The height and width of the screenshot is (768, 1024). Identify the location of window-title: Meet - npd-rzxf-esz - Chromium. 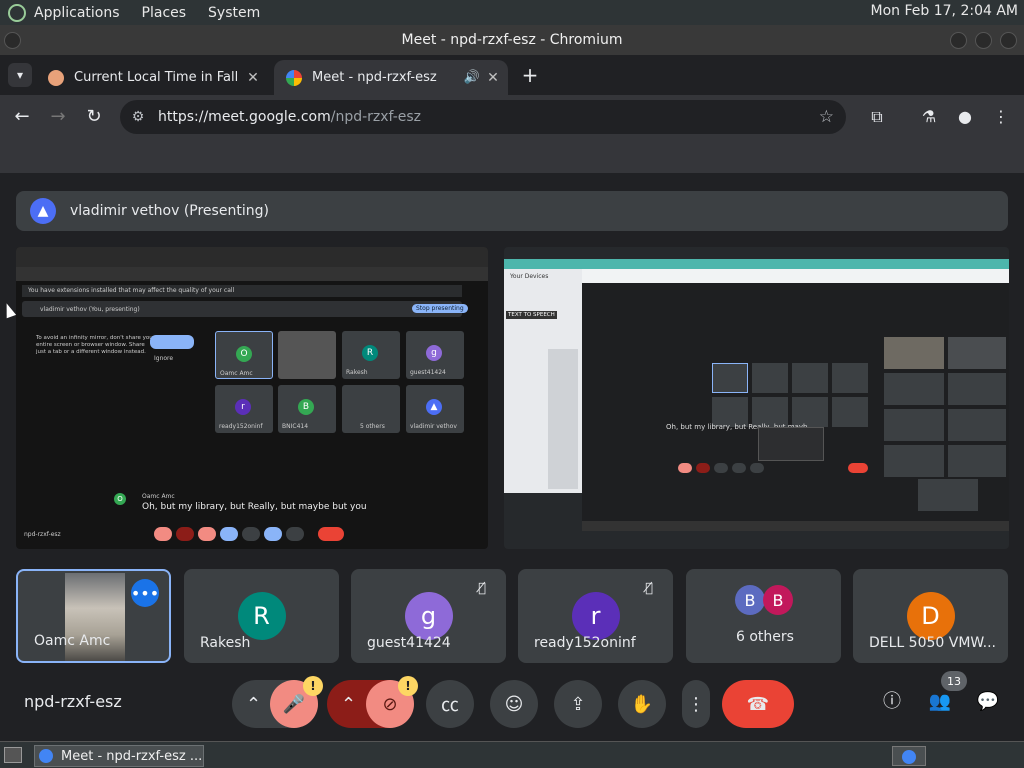
(512, 40).